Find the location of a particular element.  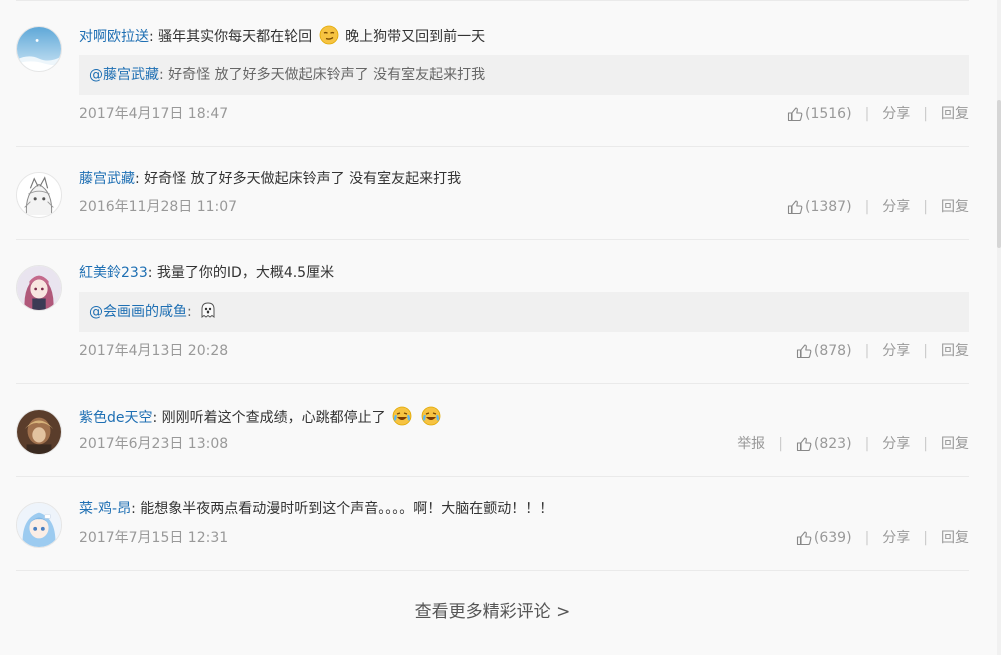

quoted-username-link: @会画画的咸鱼 is located at coordinates (138, 312).